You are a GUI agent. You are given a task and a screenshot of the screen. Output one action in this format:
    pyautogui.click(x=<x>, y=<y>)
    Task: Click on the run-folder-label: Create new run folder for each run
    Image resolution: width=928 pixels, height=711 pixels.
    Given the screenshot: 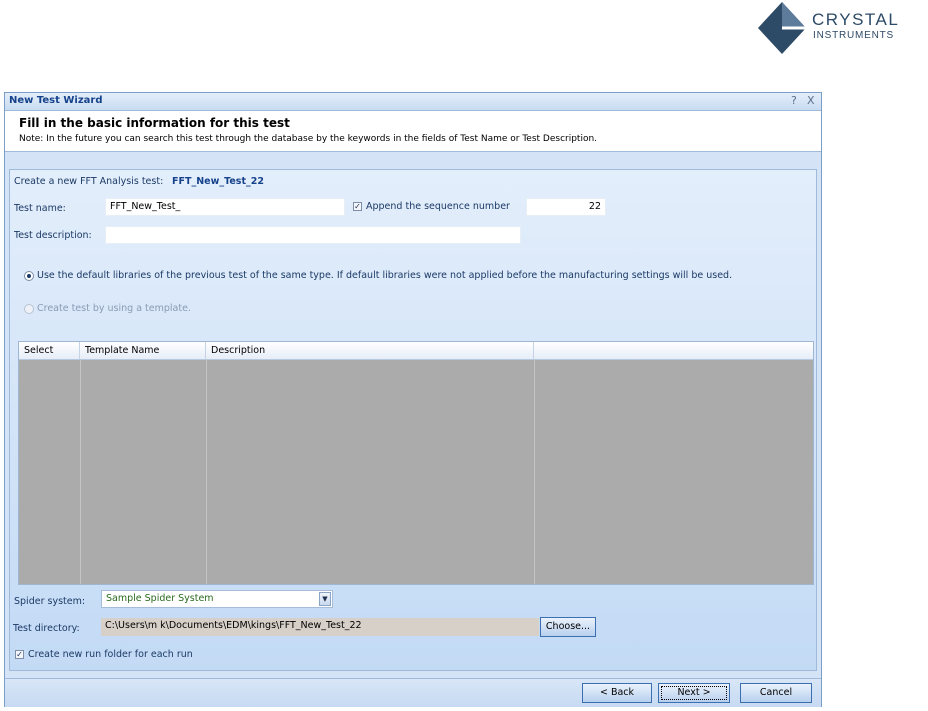 What is the action you would take?
    pyautogui.click(x=110, y=654)
    